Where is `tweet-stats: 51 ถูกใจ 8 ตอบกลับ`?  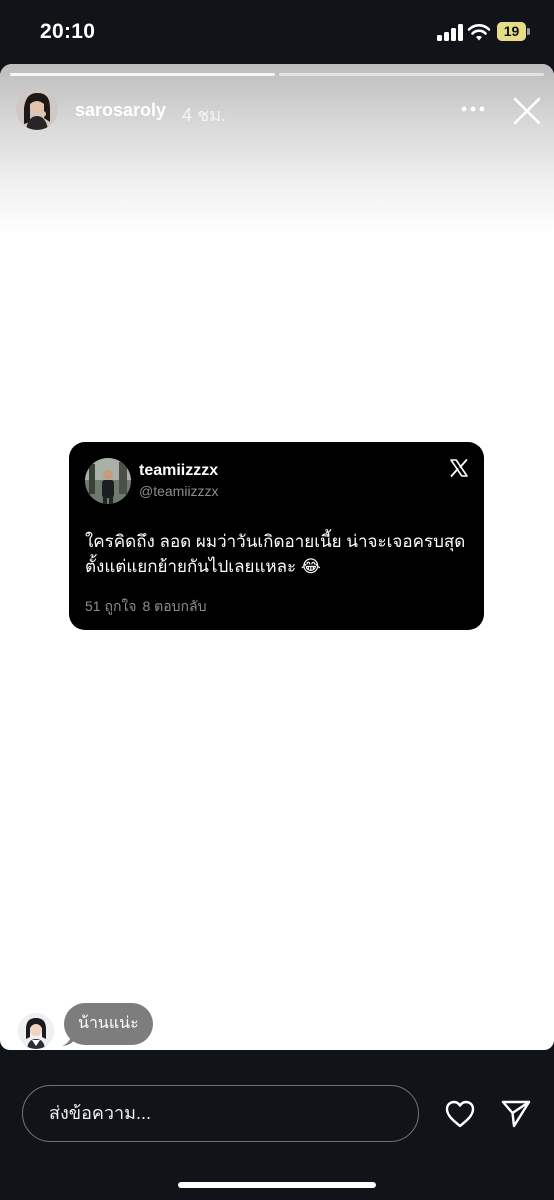
tweet-stats: 51 ถูกใจ 8 ตอบกลับ is located at coordinates (148, 607).